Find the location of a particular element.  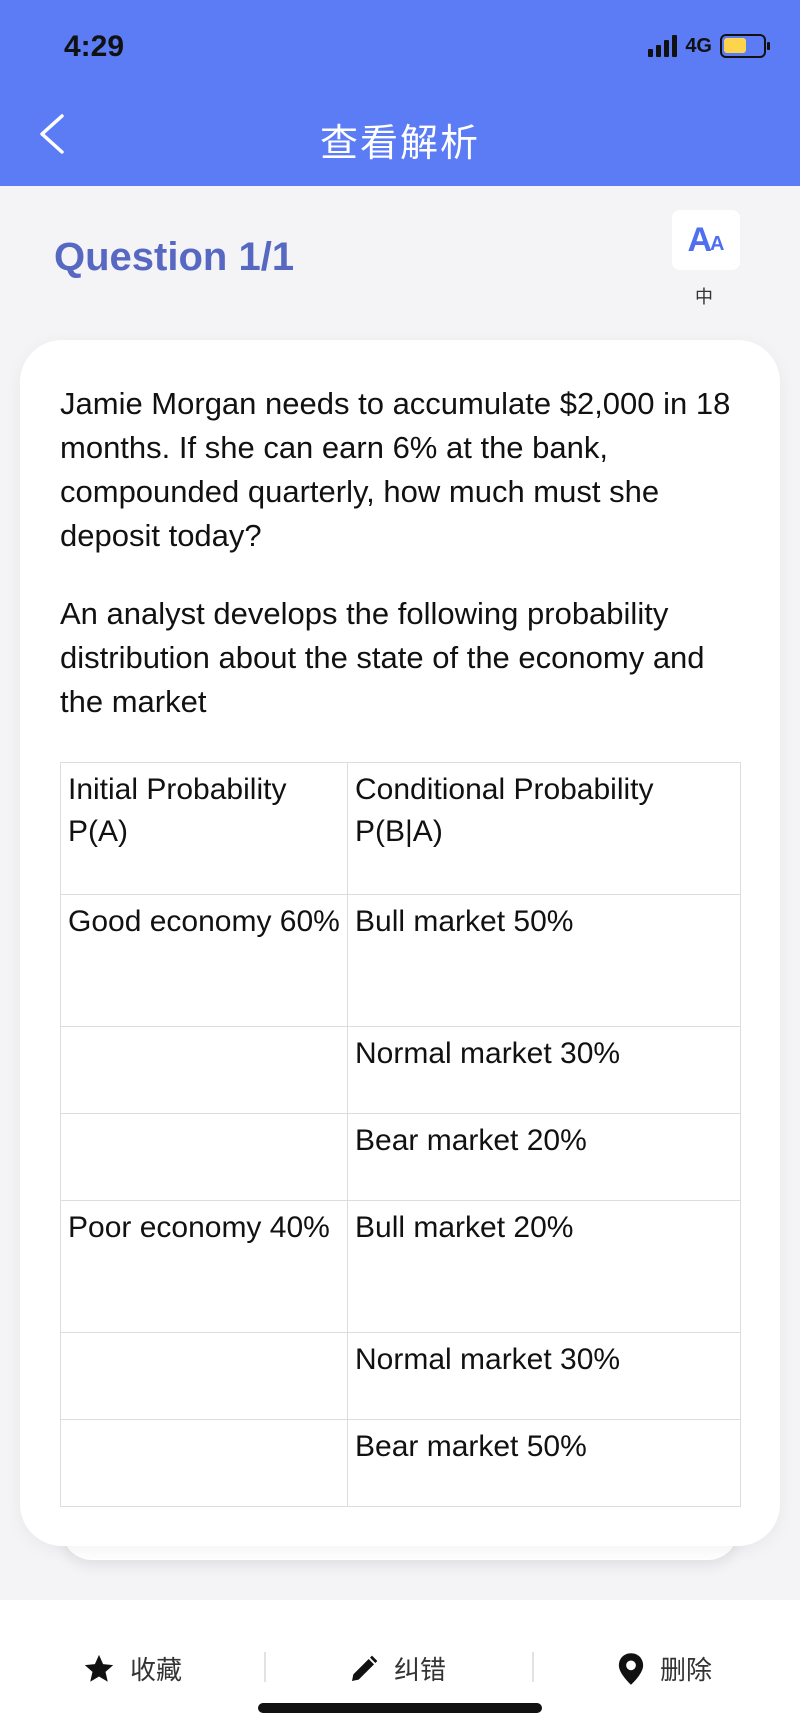

table-cell: Poor economy 40% is located at coordinates (204, 1266).